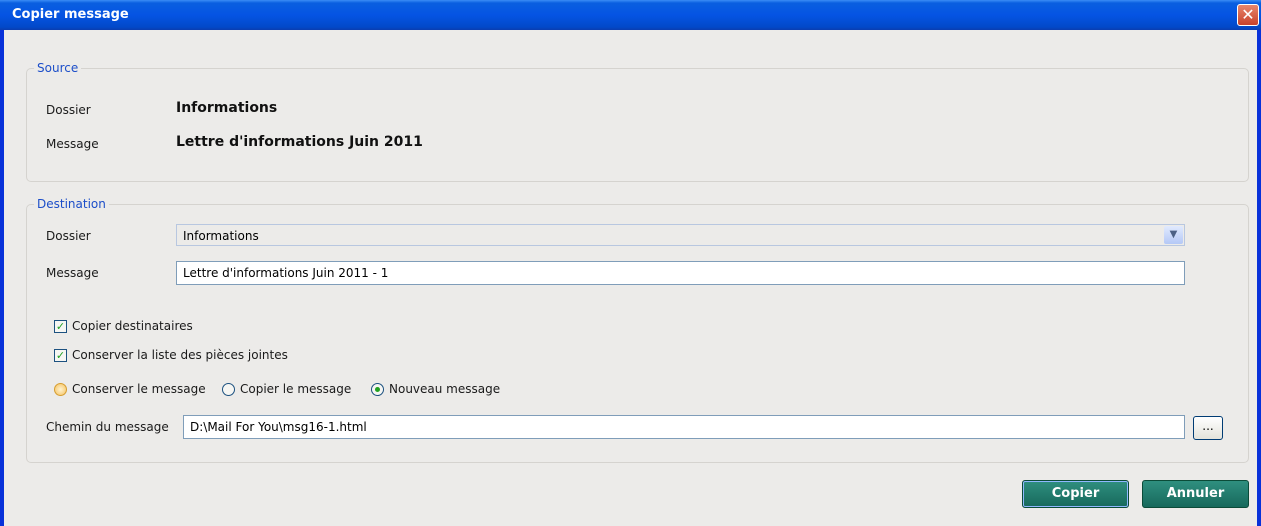 The height and width of the screenshot is (526, 1261). What do you see at coordinates (60, 389) in the screenshot?
I see `radio-keep-message` at bounding box center [60, 389].